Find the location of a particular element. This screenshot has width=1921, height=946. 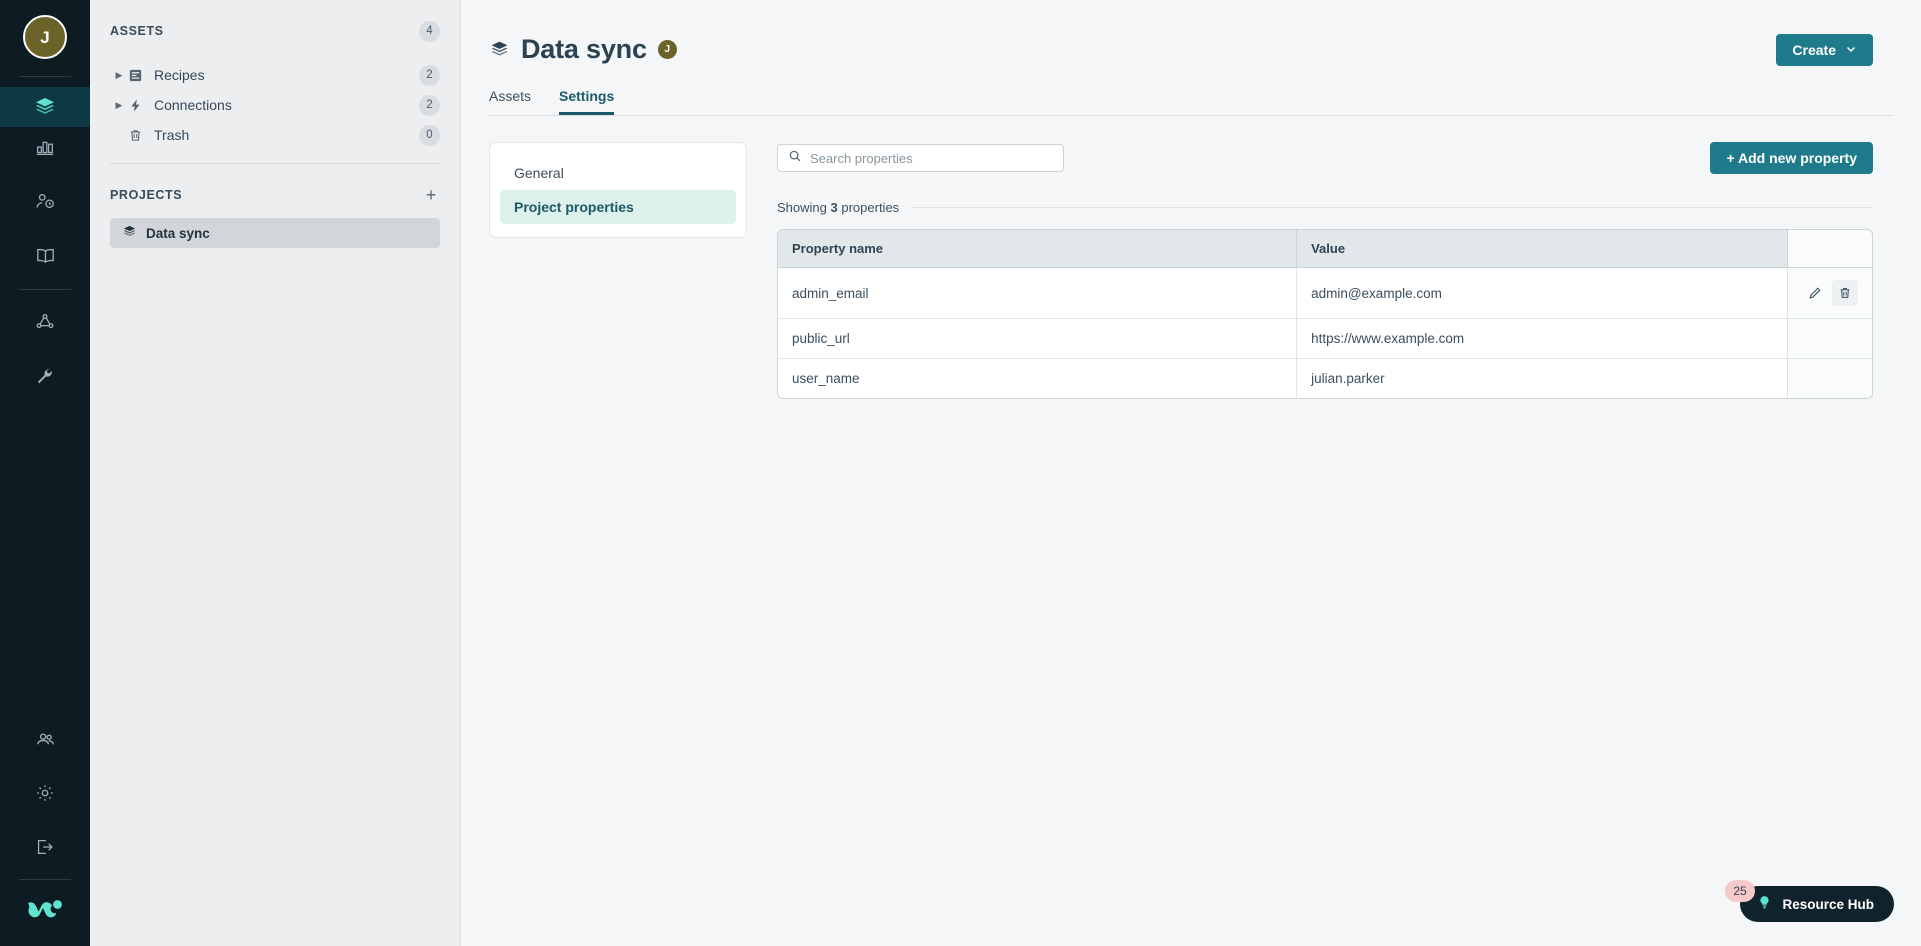

table-row: admin_email admin@example.com is located at coordinates (1325, 293).